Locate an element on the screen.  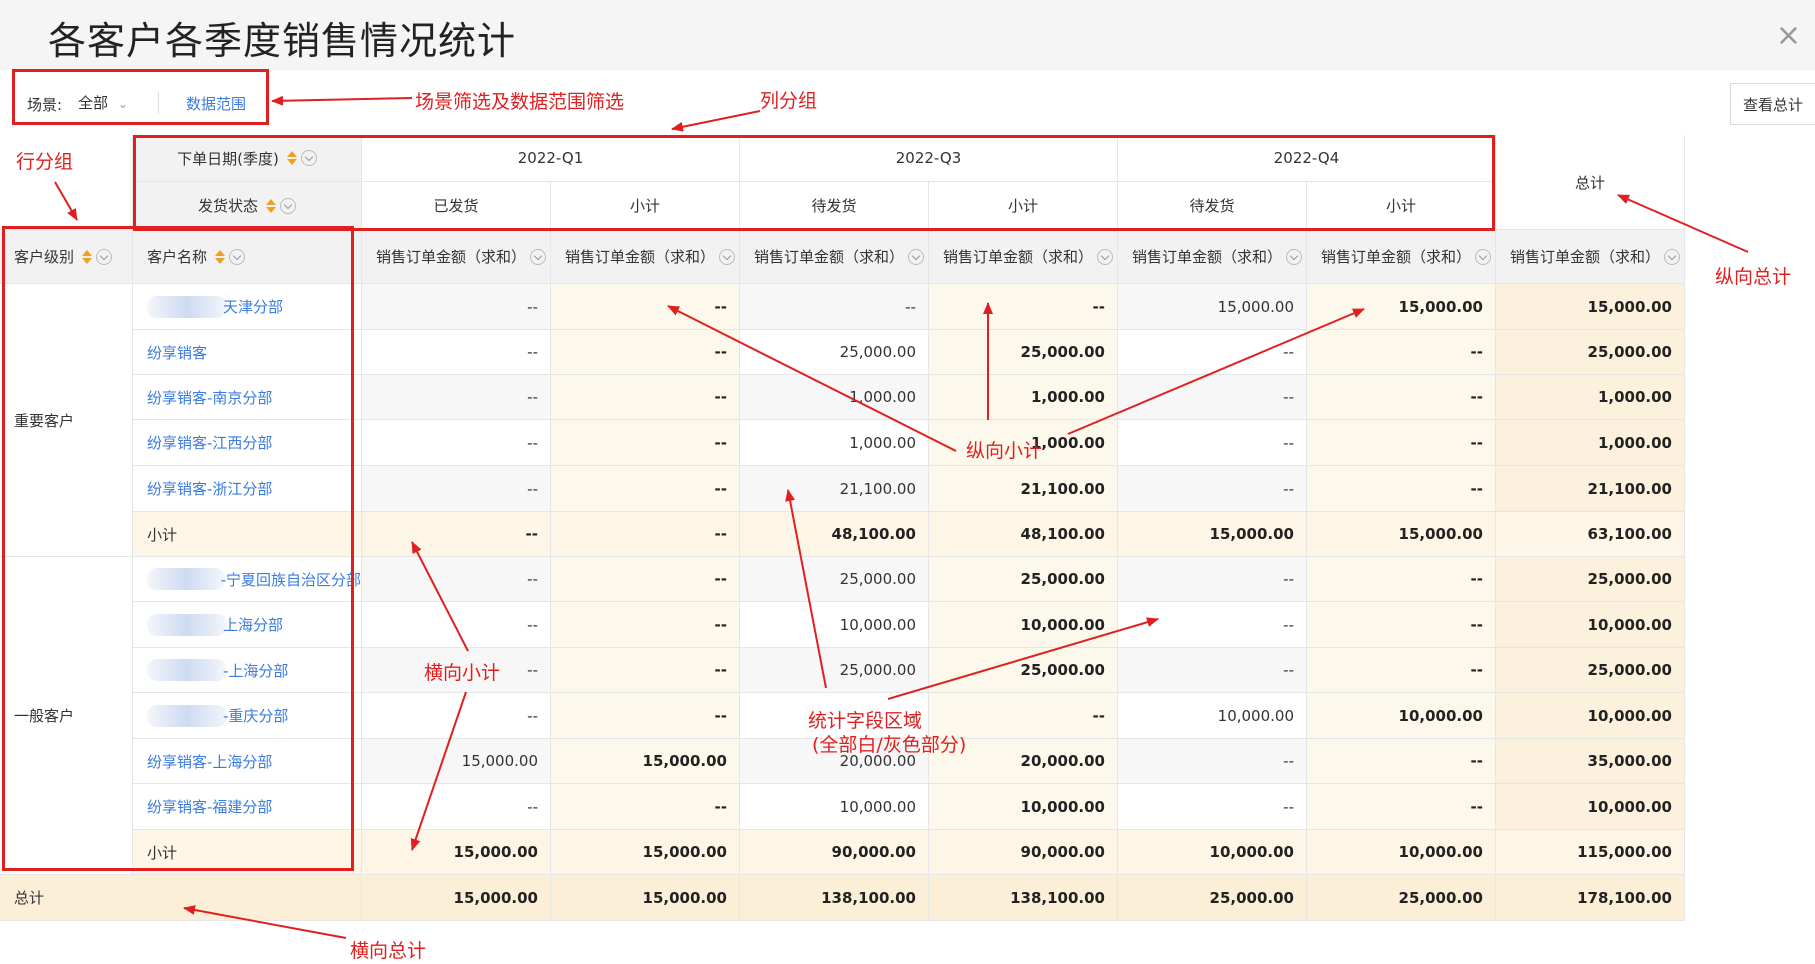
subtotal-value-cell-text: 15,000.00 is located at coordinates (1440, 534).